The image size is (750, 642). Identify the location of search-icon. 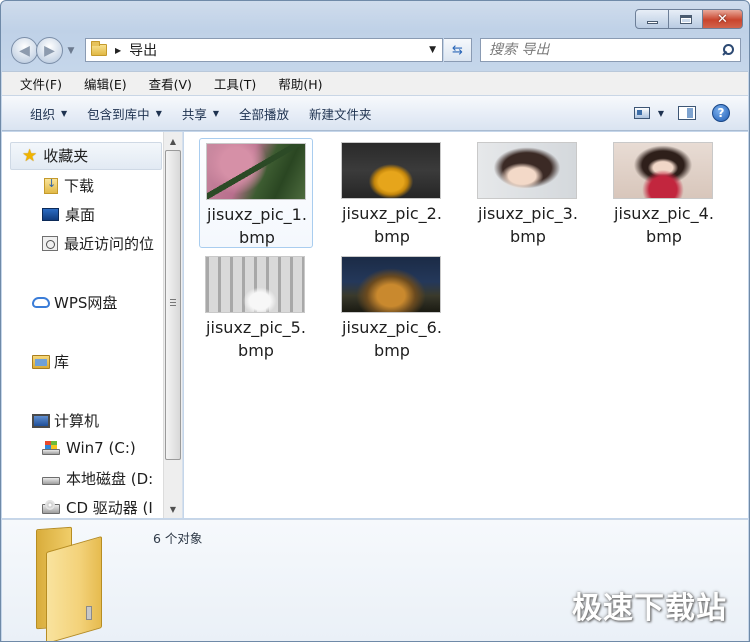
(728, 50).